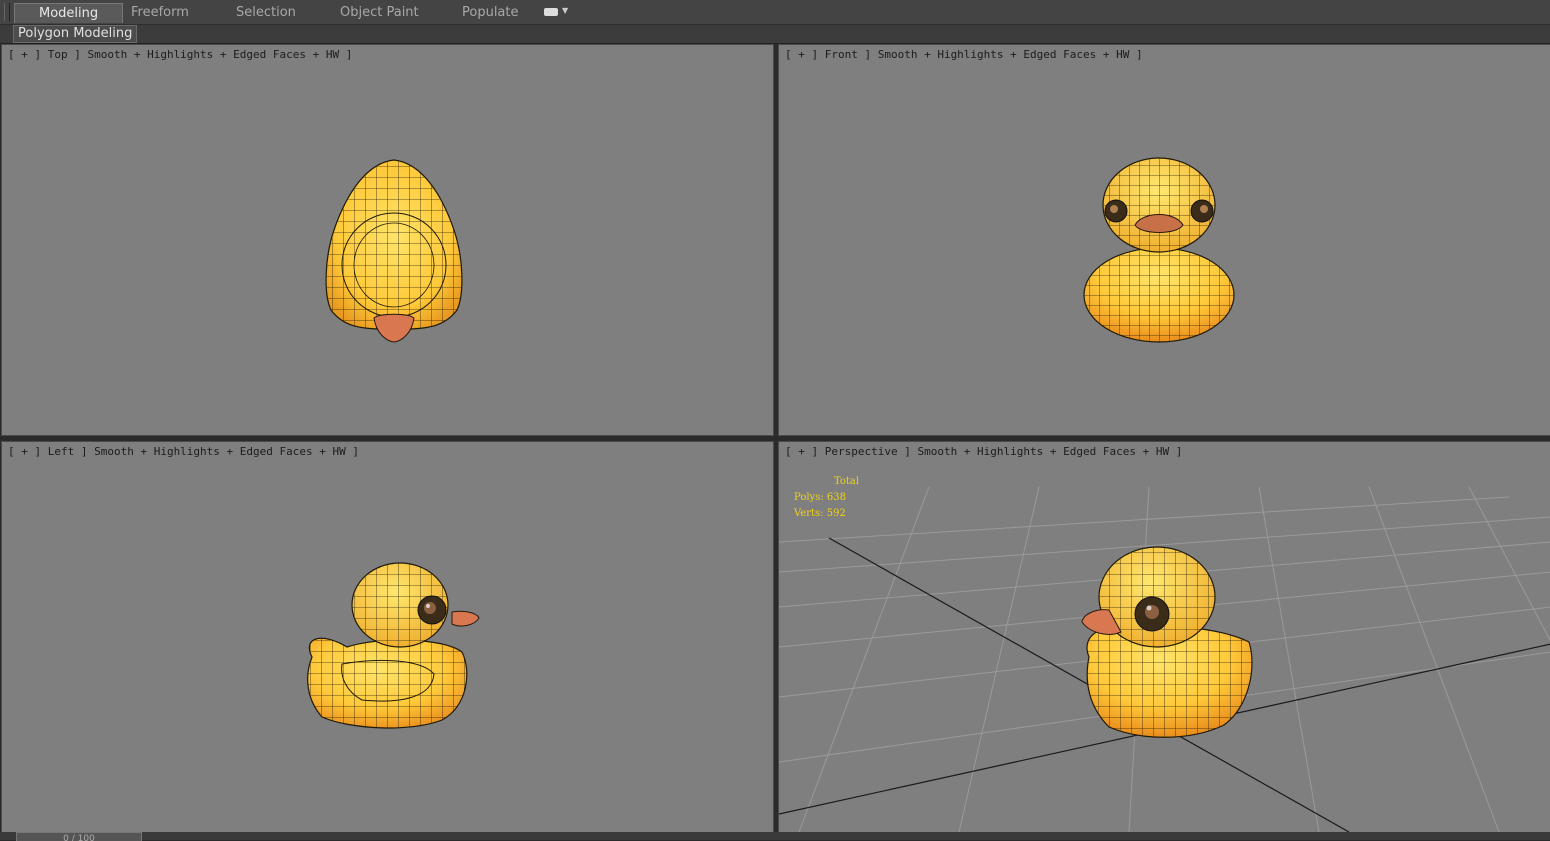 The image size is (1550, 841). Describe the element at coordinates (160, 12) in the screenshot. I see `tab-freeform: Freeform` at that location.